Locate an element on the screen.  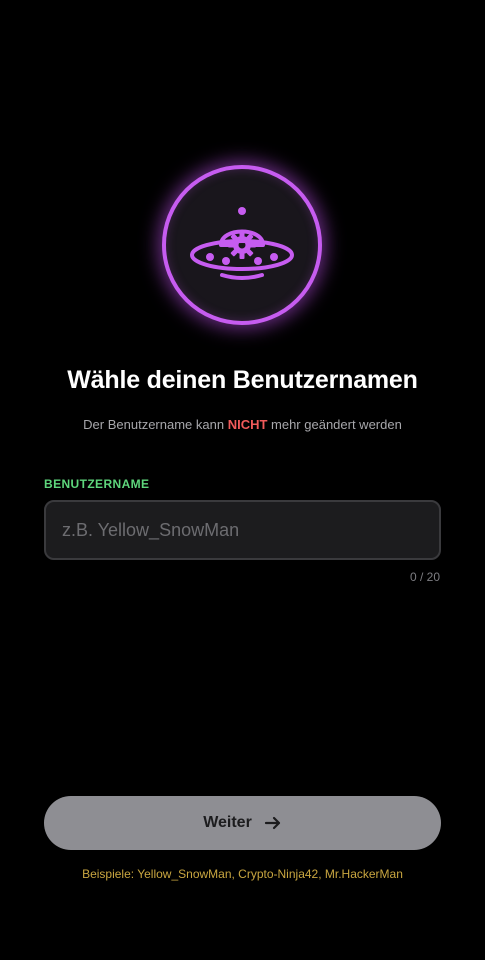
arrow-right-icon is located at coordinates (272, 823).